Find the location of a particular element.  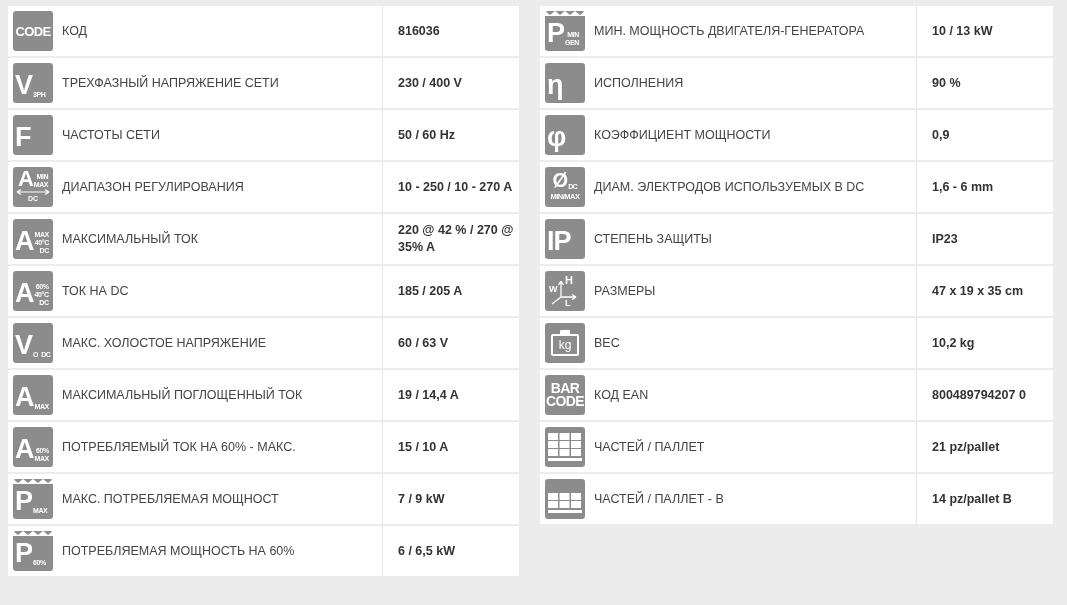

code-icon: CODE is located at coordinates (33, 31).